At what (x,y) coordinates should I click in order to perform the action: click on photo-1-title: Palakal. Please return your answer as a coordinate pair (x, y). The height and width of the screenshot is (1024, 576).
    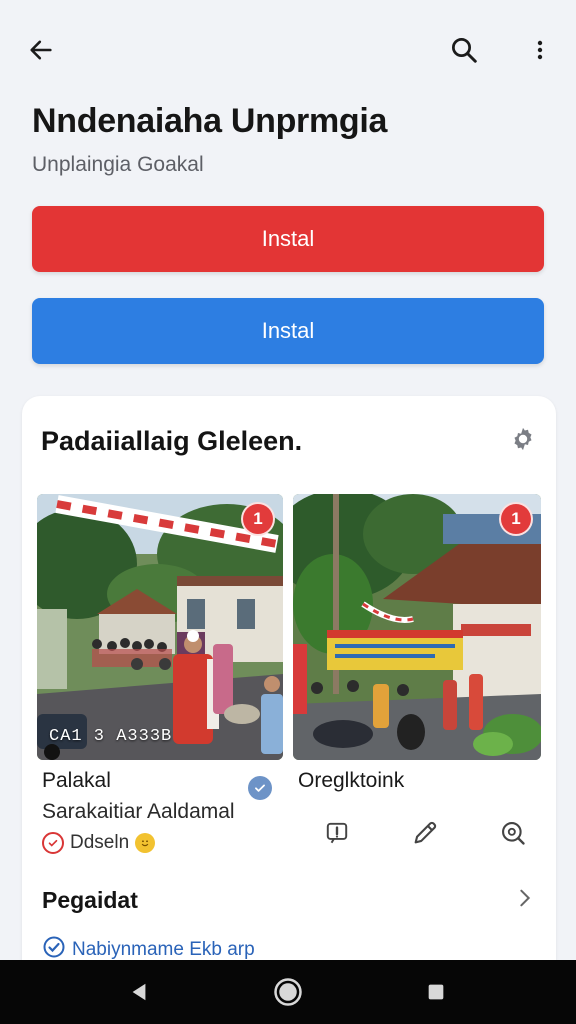
    Looking at the image, I should click on (76, 780).